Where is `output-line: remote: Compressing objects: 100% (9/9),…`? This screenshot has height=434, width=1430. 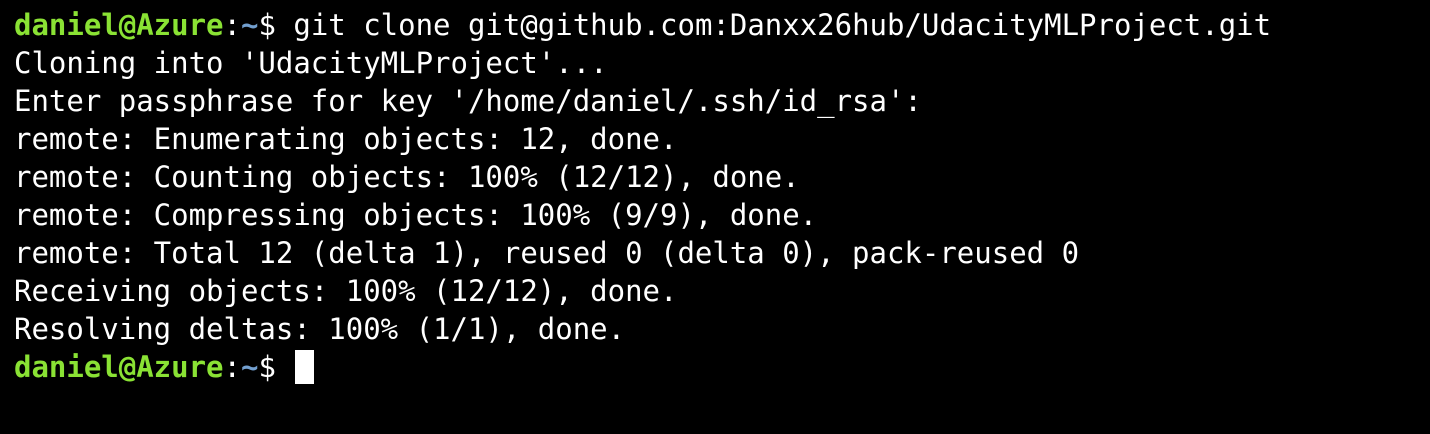
output-line: remote: Compressing objects: 100% (9/9),… is located at coordinates (416, 215).